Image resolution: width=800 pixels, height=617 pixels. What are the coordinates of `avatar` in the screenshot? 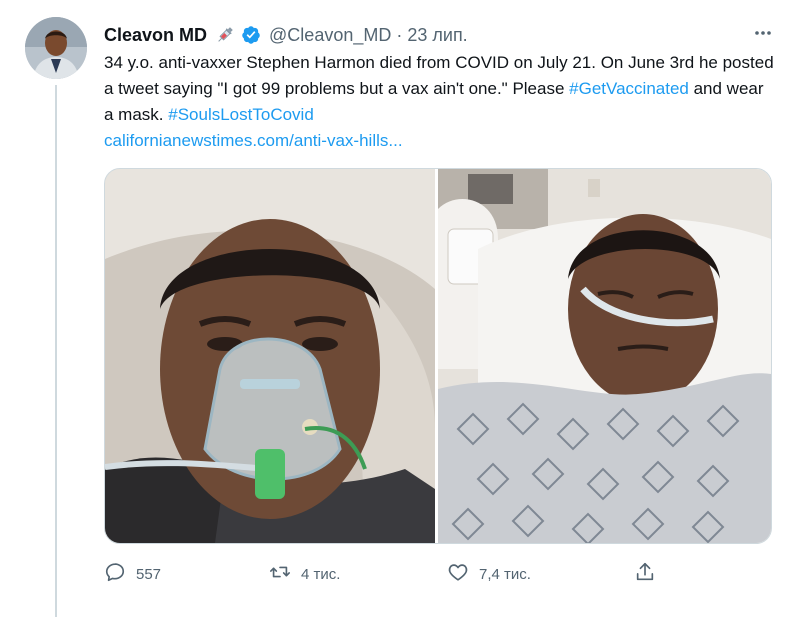 It's located at (56, 48).